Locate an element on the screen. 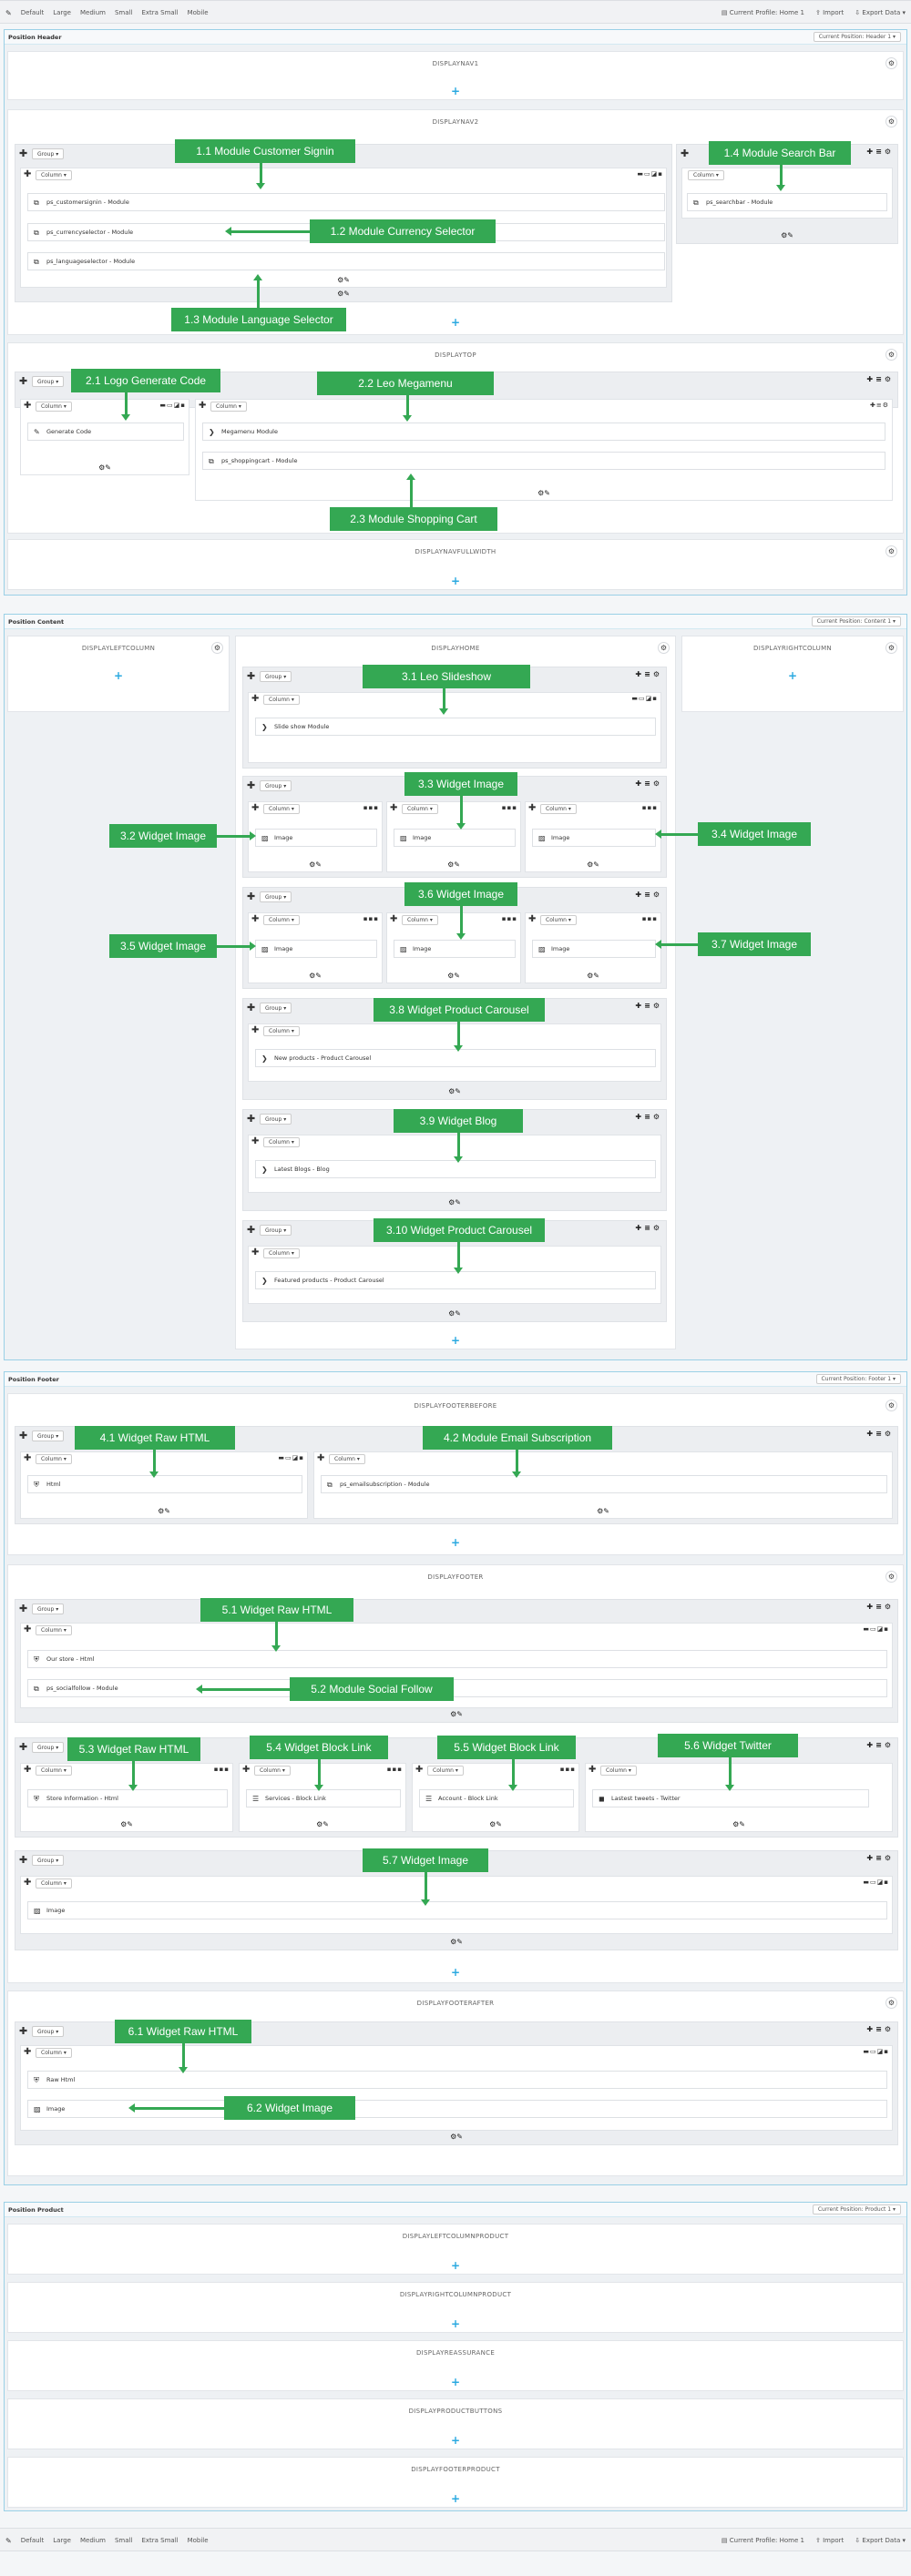 Image resolution: width=911 pixels, height=2576 pixels. export-button: ⇩ Export Data ▾ is located at coordinates (881, 12).